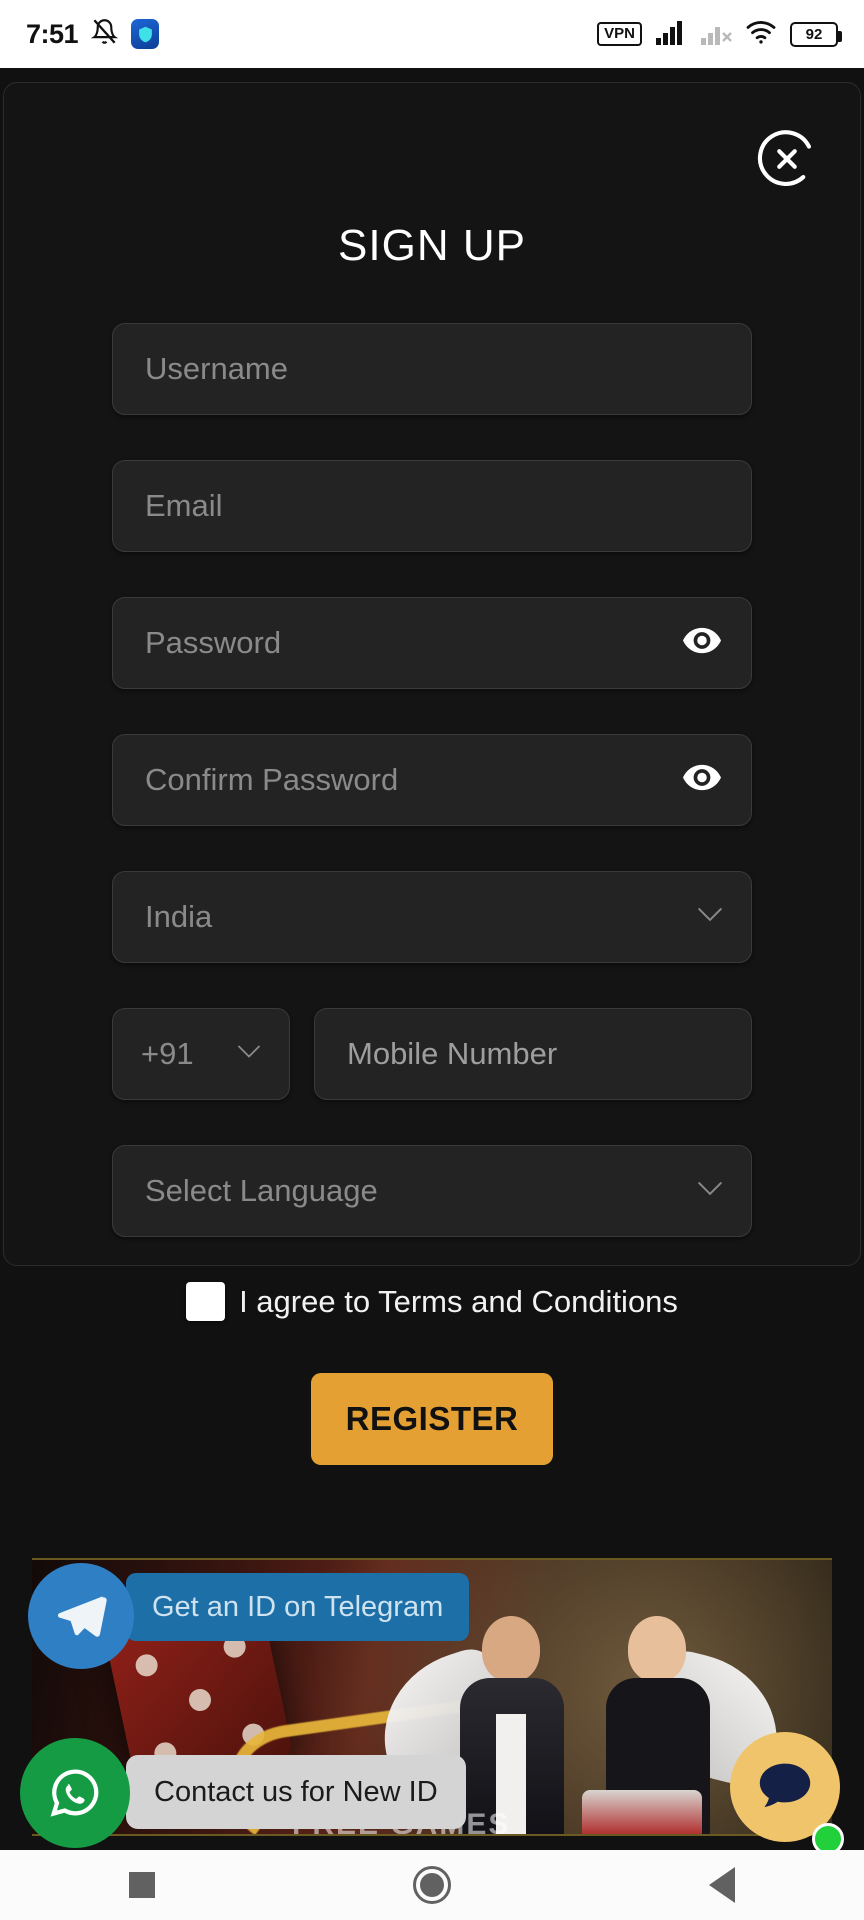 The height and width of the screenshot is (1920, 864). Describe the element at coordinates (432, 245) in the screenshot. I see `page-title: SIGN UP` at that location.